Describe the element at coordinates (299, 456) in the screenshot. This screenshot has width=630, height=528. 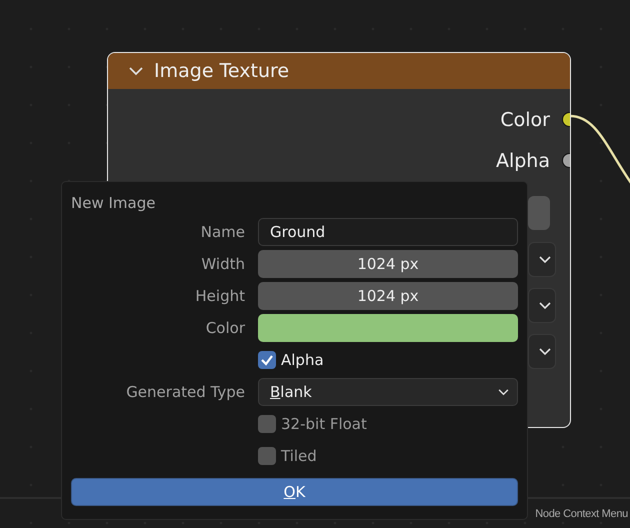
I see `checkbox-label: Tiled` at that location.